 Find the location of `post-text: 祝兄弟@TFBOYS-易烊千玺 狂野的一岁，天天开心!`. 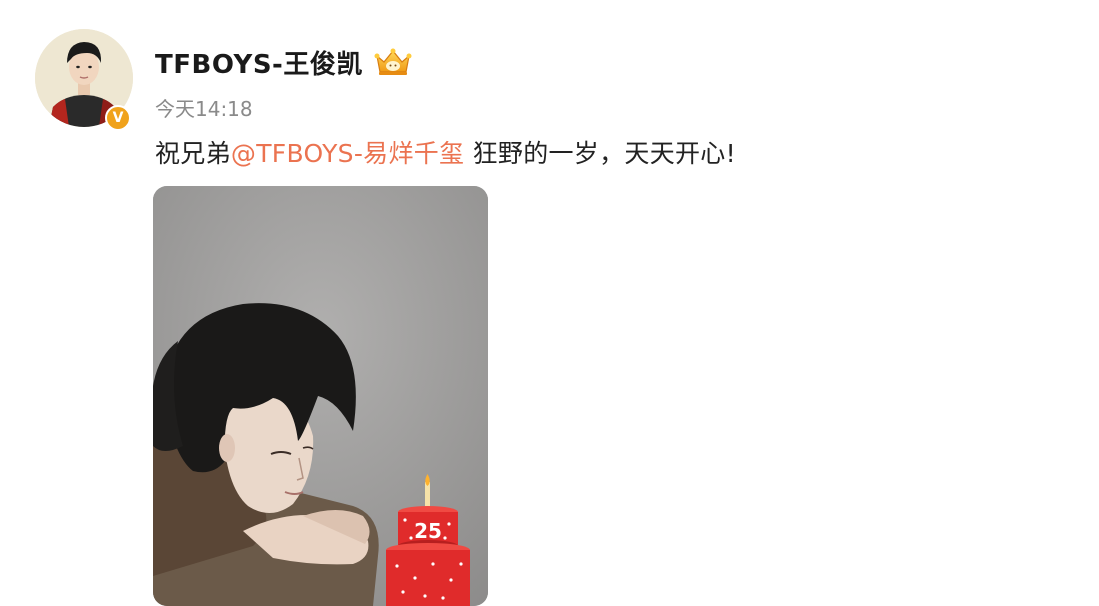

post-text: 祝兄弟@TFBOYS-易烊千玺 狂野的一岁，天天开心! is located at coordinates (445, 152).